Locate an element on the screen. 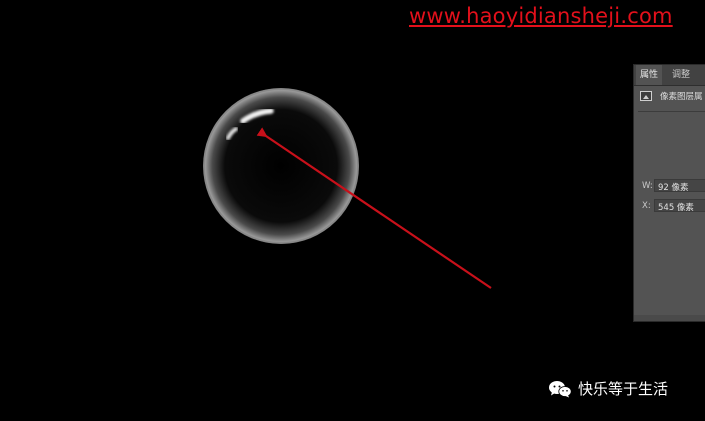  panel-tab-bar: 属性 调整 is located at coordinates (669, 75).